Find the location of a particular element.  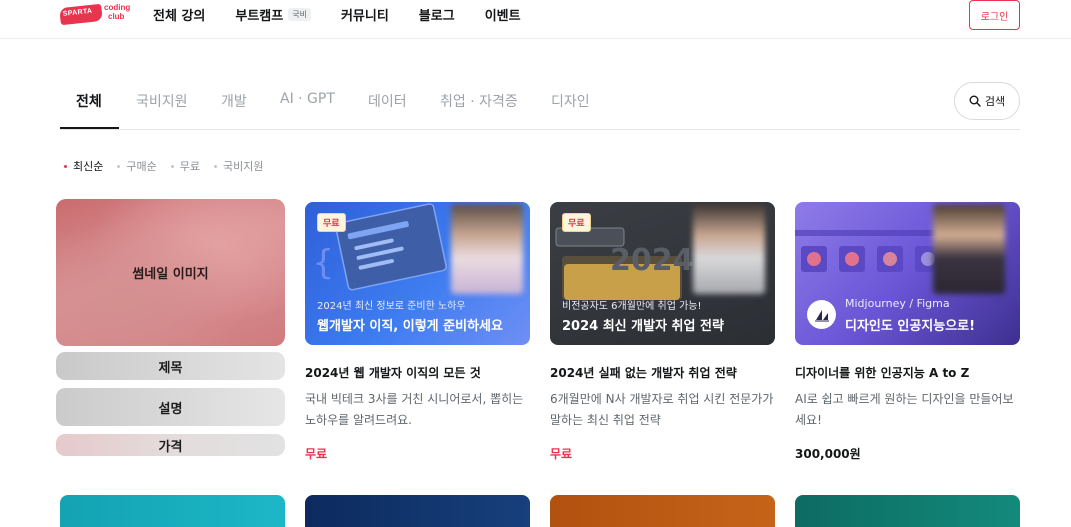

course-title: 2024년 웹 개발자 이직의 모든 것 is located at coordinates (393, 373).